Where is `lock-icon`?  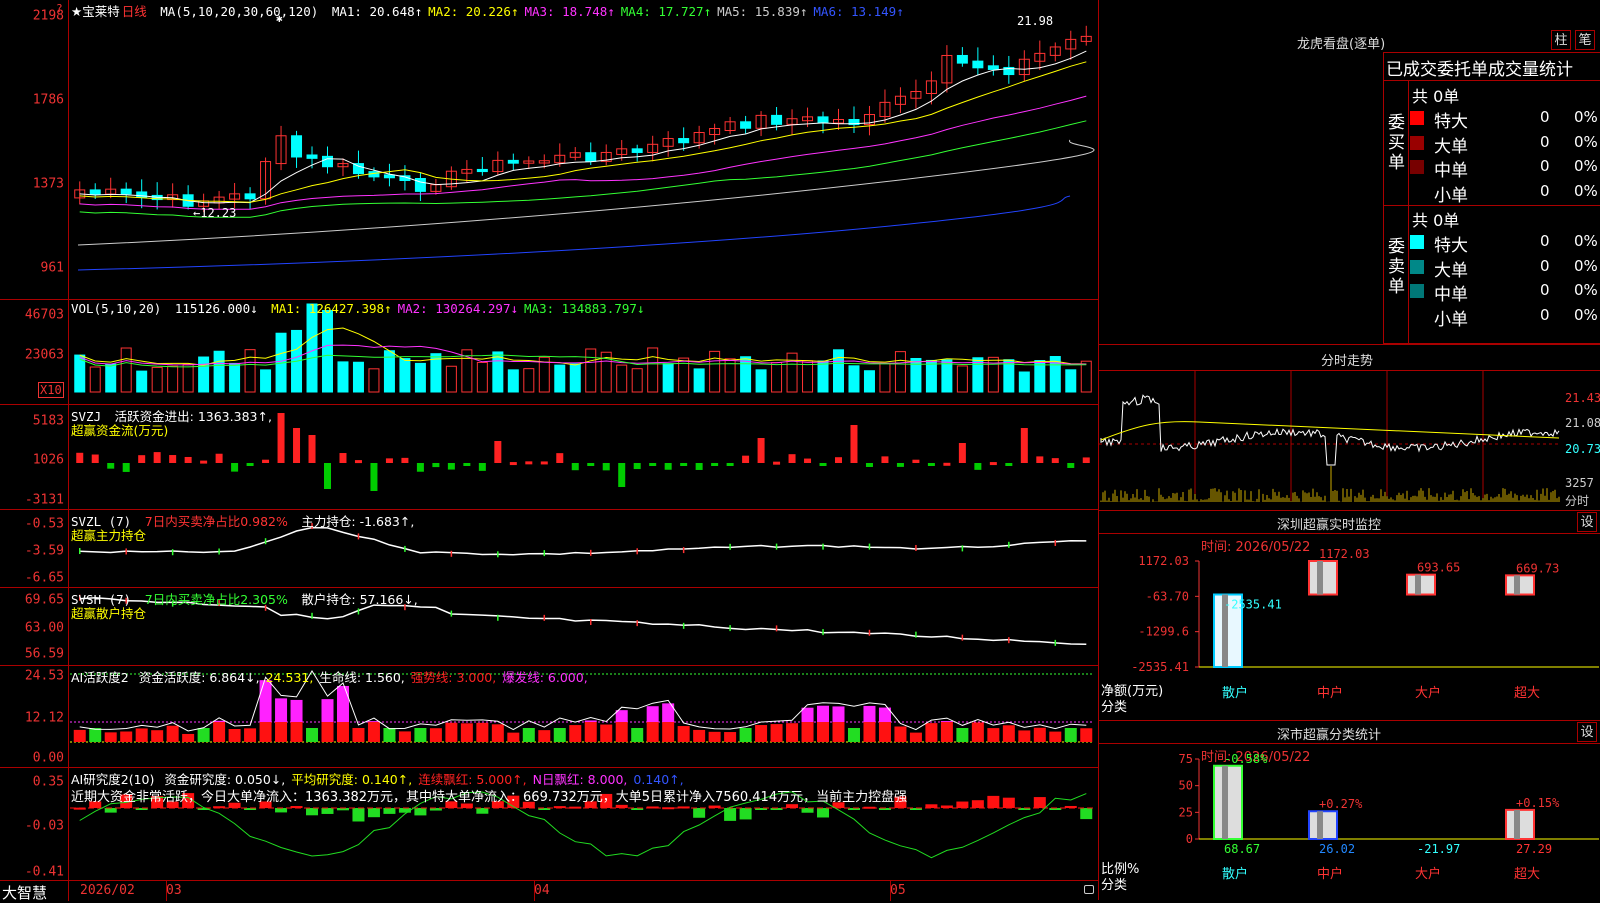 lock-icon is located at coordinates (1089, 889).